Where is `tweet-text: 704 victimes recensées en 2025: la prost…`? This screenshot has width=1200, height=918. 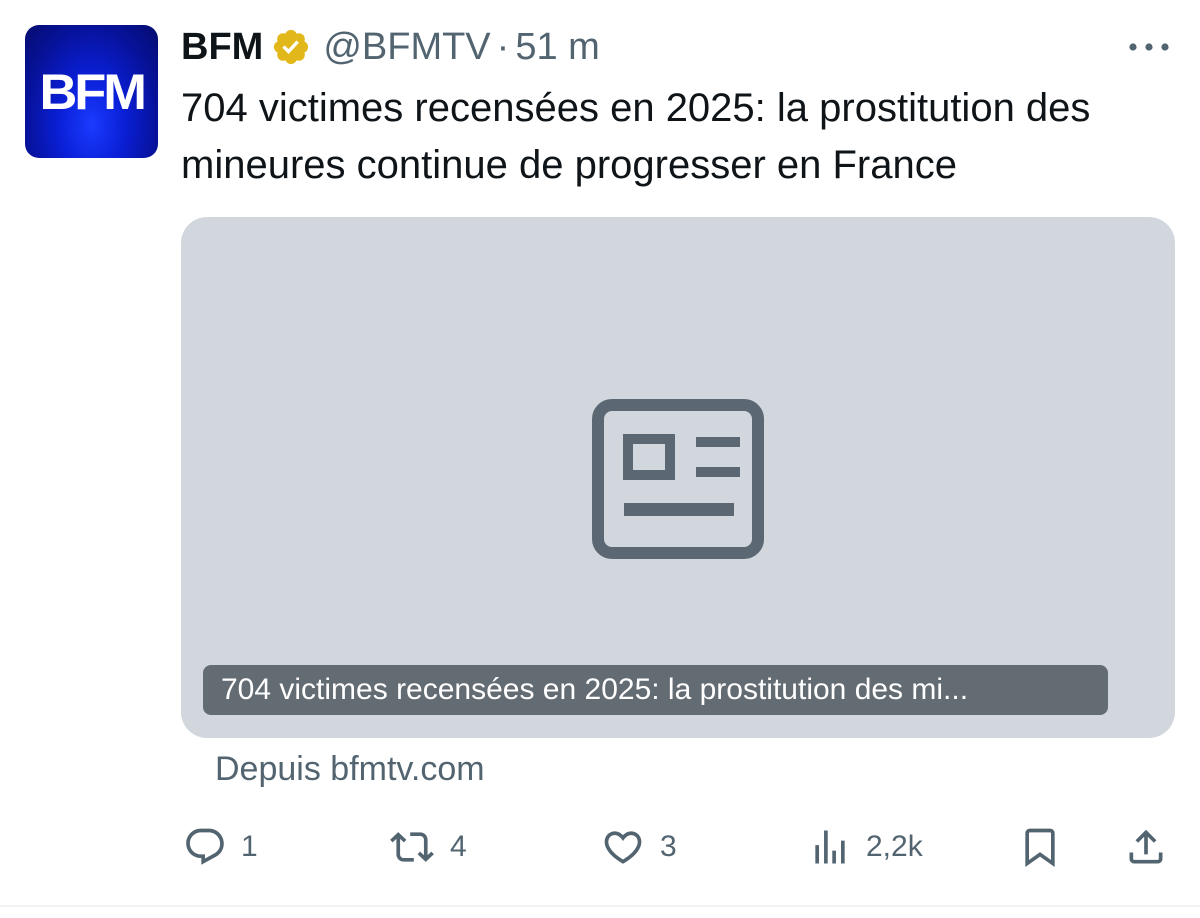
tweet-text: 704 victimes recensées en 2025: la prost… is located at coordinates (636, 136).